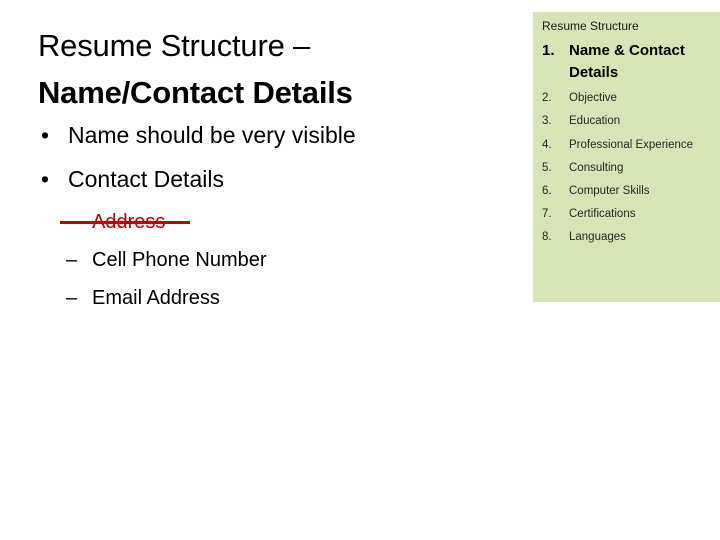 Image resolution: width=720 pixels, height=540 pixels. Describe the element at coordinates (597, 236) in the screenshot. I see `sidebar-item-label: Languages` at that location.